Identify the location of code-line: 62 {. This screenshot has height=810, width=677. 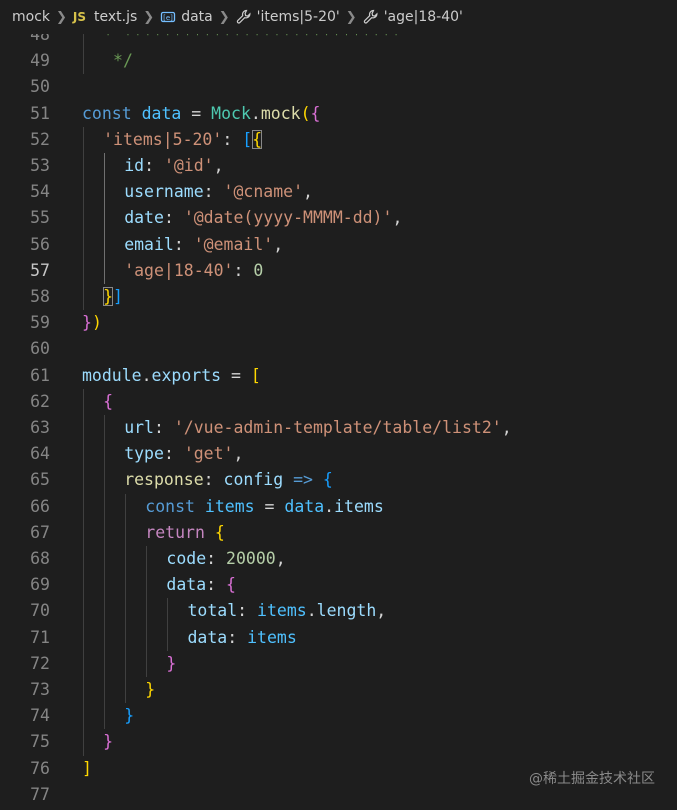
(338, 401).